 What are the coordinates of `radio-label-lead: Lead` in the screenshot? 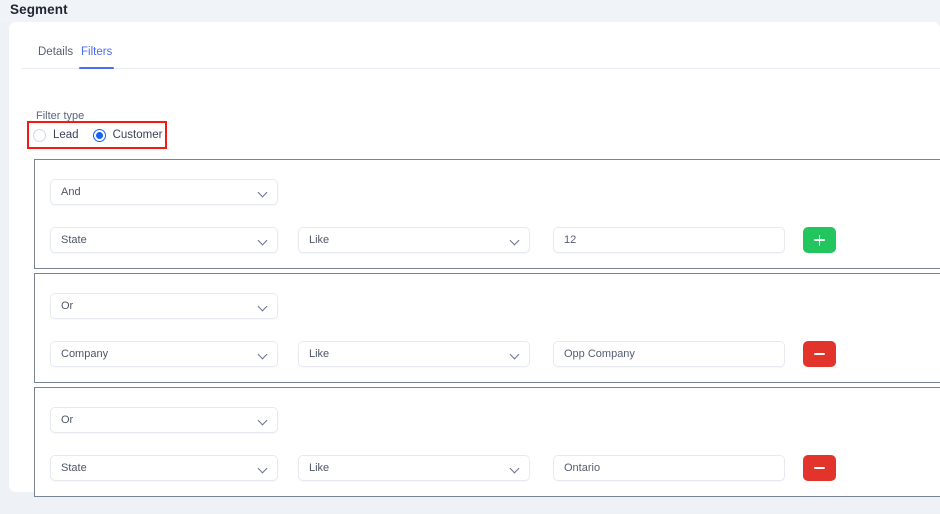 It's located at (66, 135).